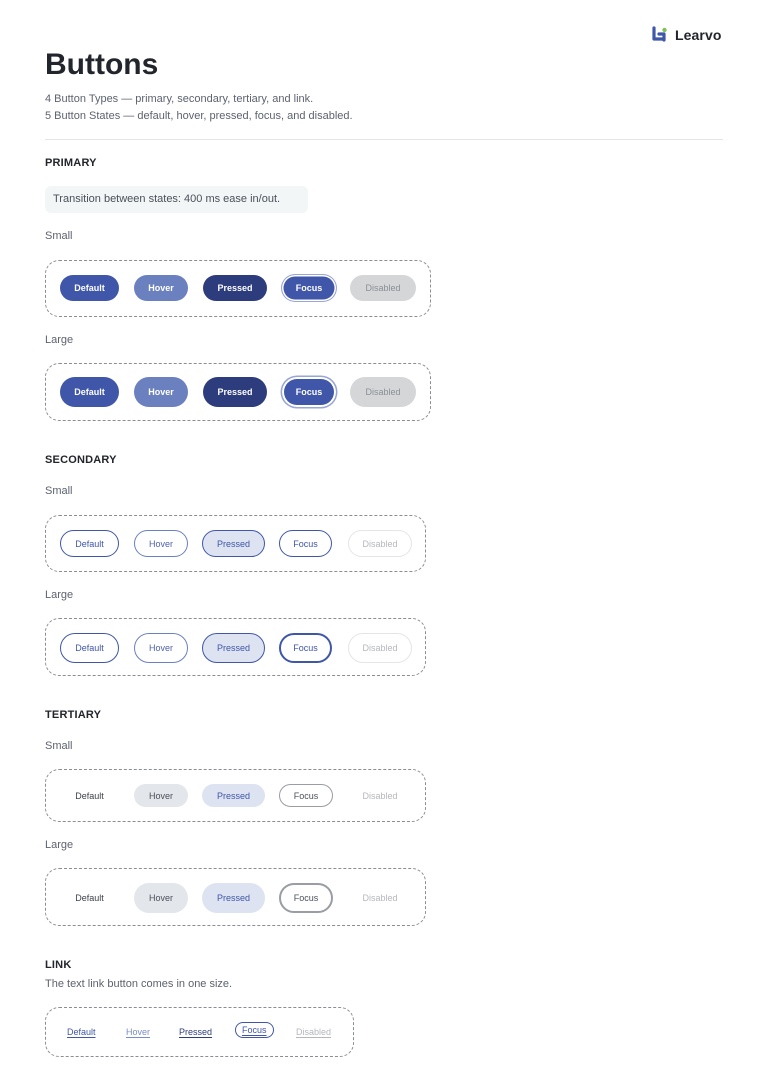 The width and height of the screenshot is (758, 1082). I want to click on link-disabled-button: Disabled, so click(314, 1032).